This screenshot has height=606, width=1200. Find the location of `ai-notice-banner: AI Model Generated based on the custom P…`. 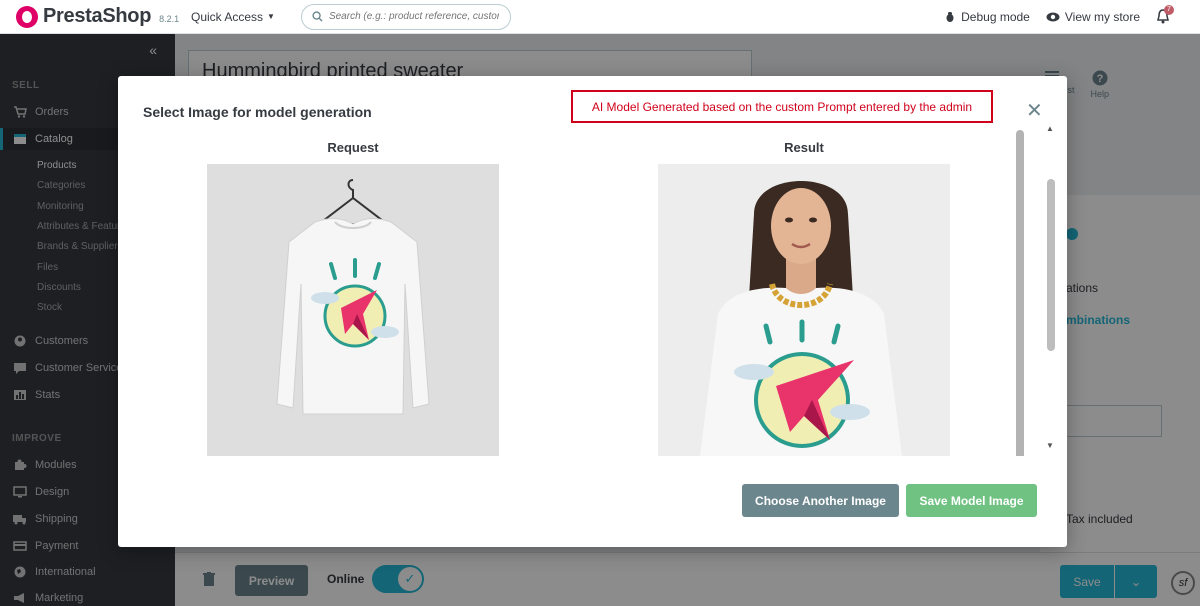

ai-notice-banner: AI Model Generated based on the custom P… is located at coordinates (782, 106).